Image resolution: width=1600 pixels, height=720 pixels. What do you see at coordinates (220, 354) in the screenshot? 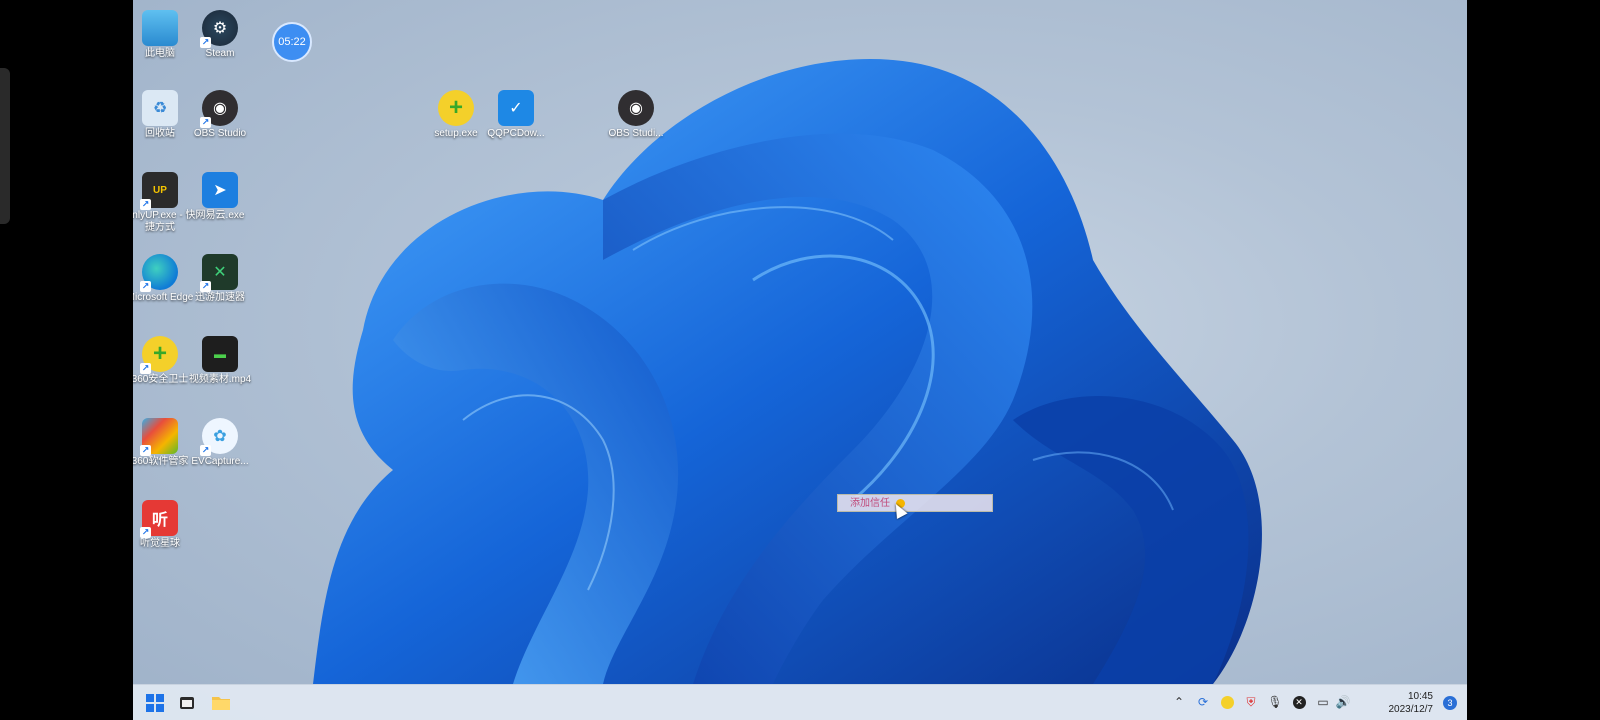
I see `video-file-icon: ▬` at bounding box center [220, 354].